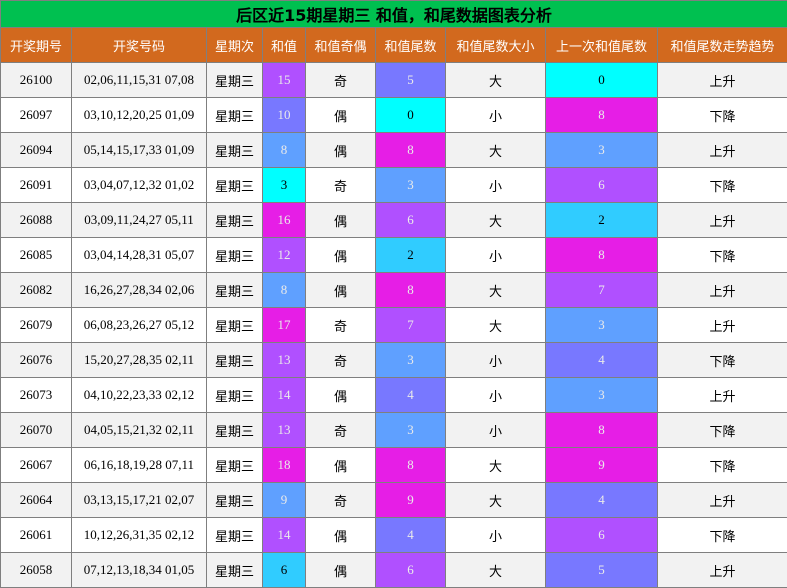 The width and height of the screenshot is (787, 588). Describe the element at coordinates (393, 500) in the screenshot. I see `table-row: 26064 03,13,15,17,21 02,07 星期三 9 奇 9 大 4 上升` at that location.